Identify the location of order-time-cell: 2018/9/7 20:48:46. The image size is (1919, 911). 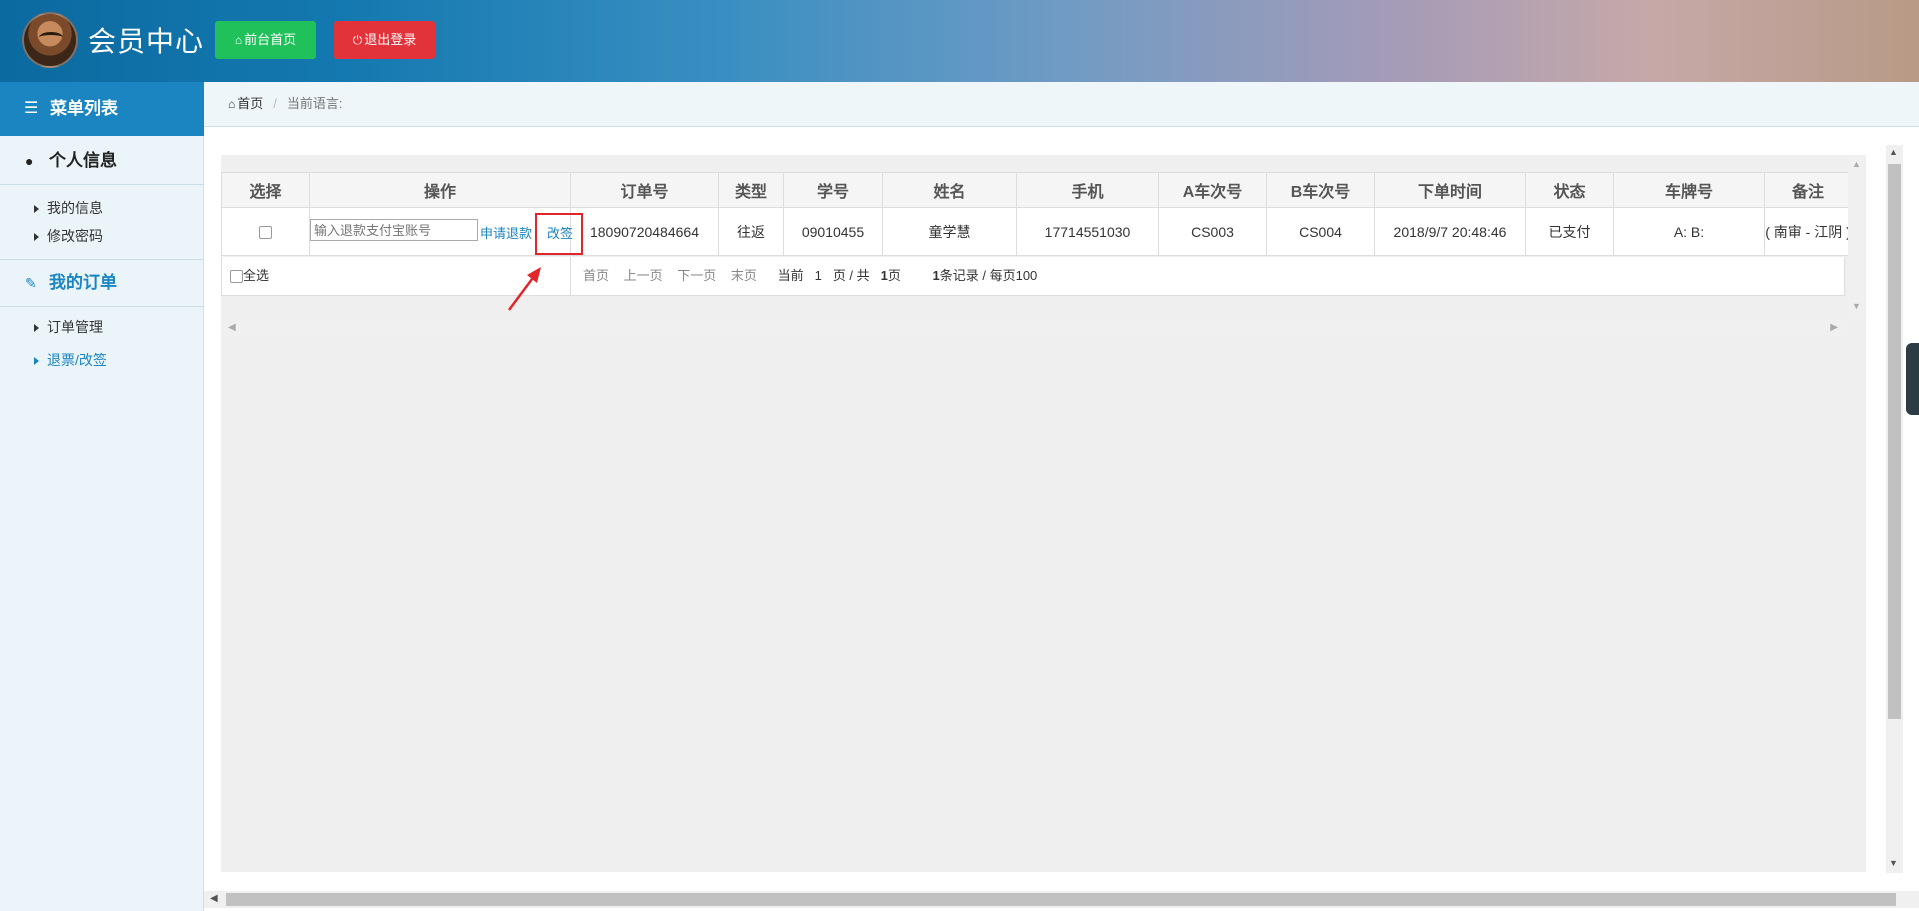
(1450, 231).